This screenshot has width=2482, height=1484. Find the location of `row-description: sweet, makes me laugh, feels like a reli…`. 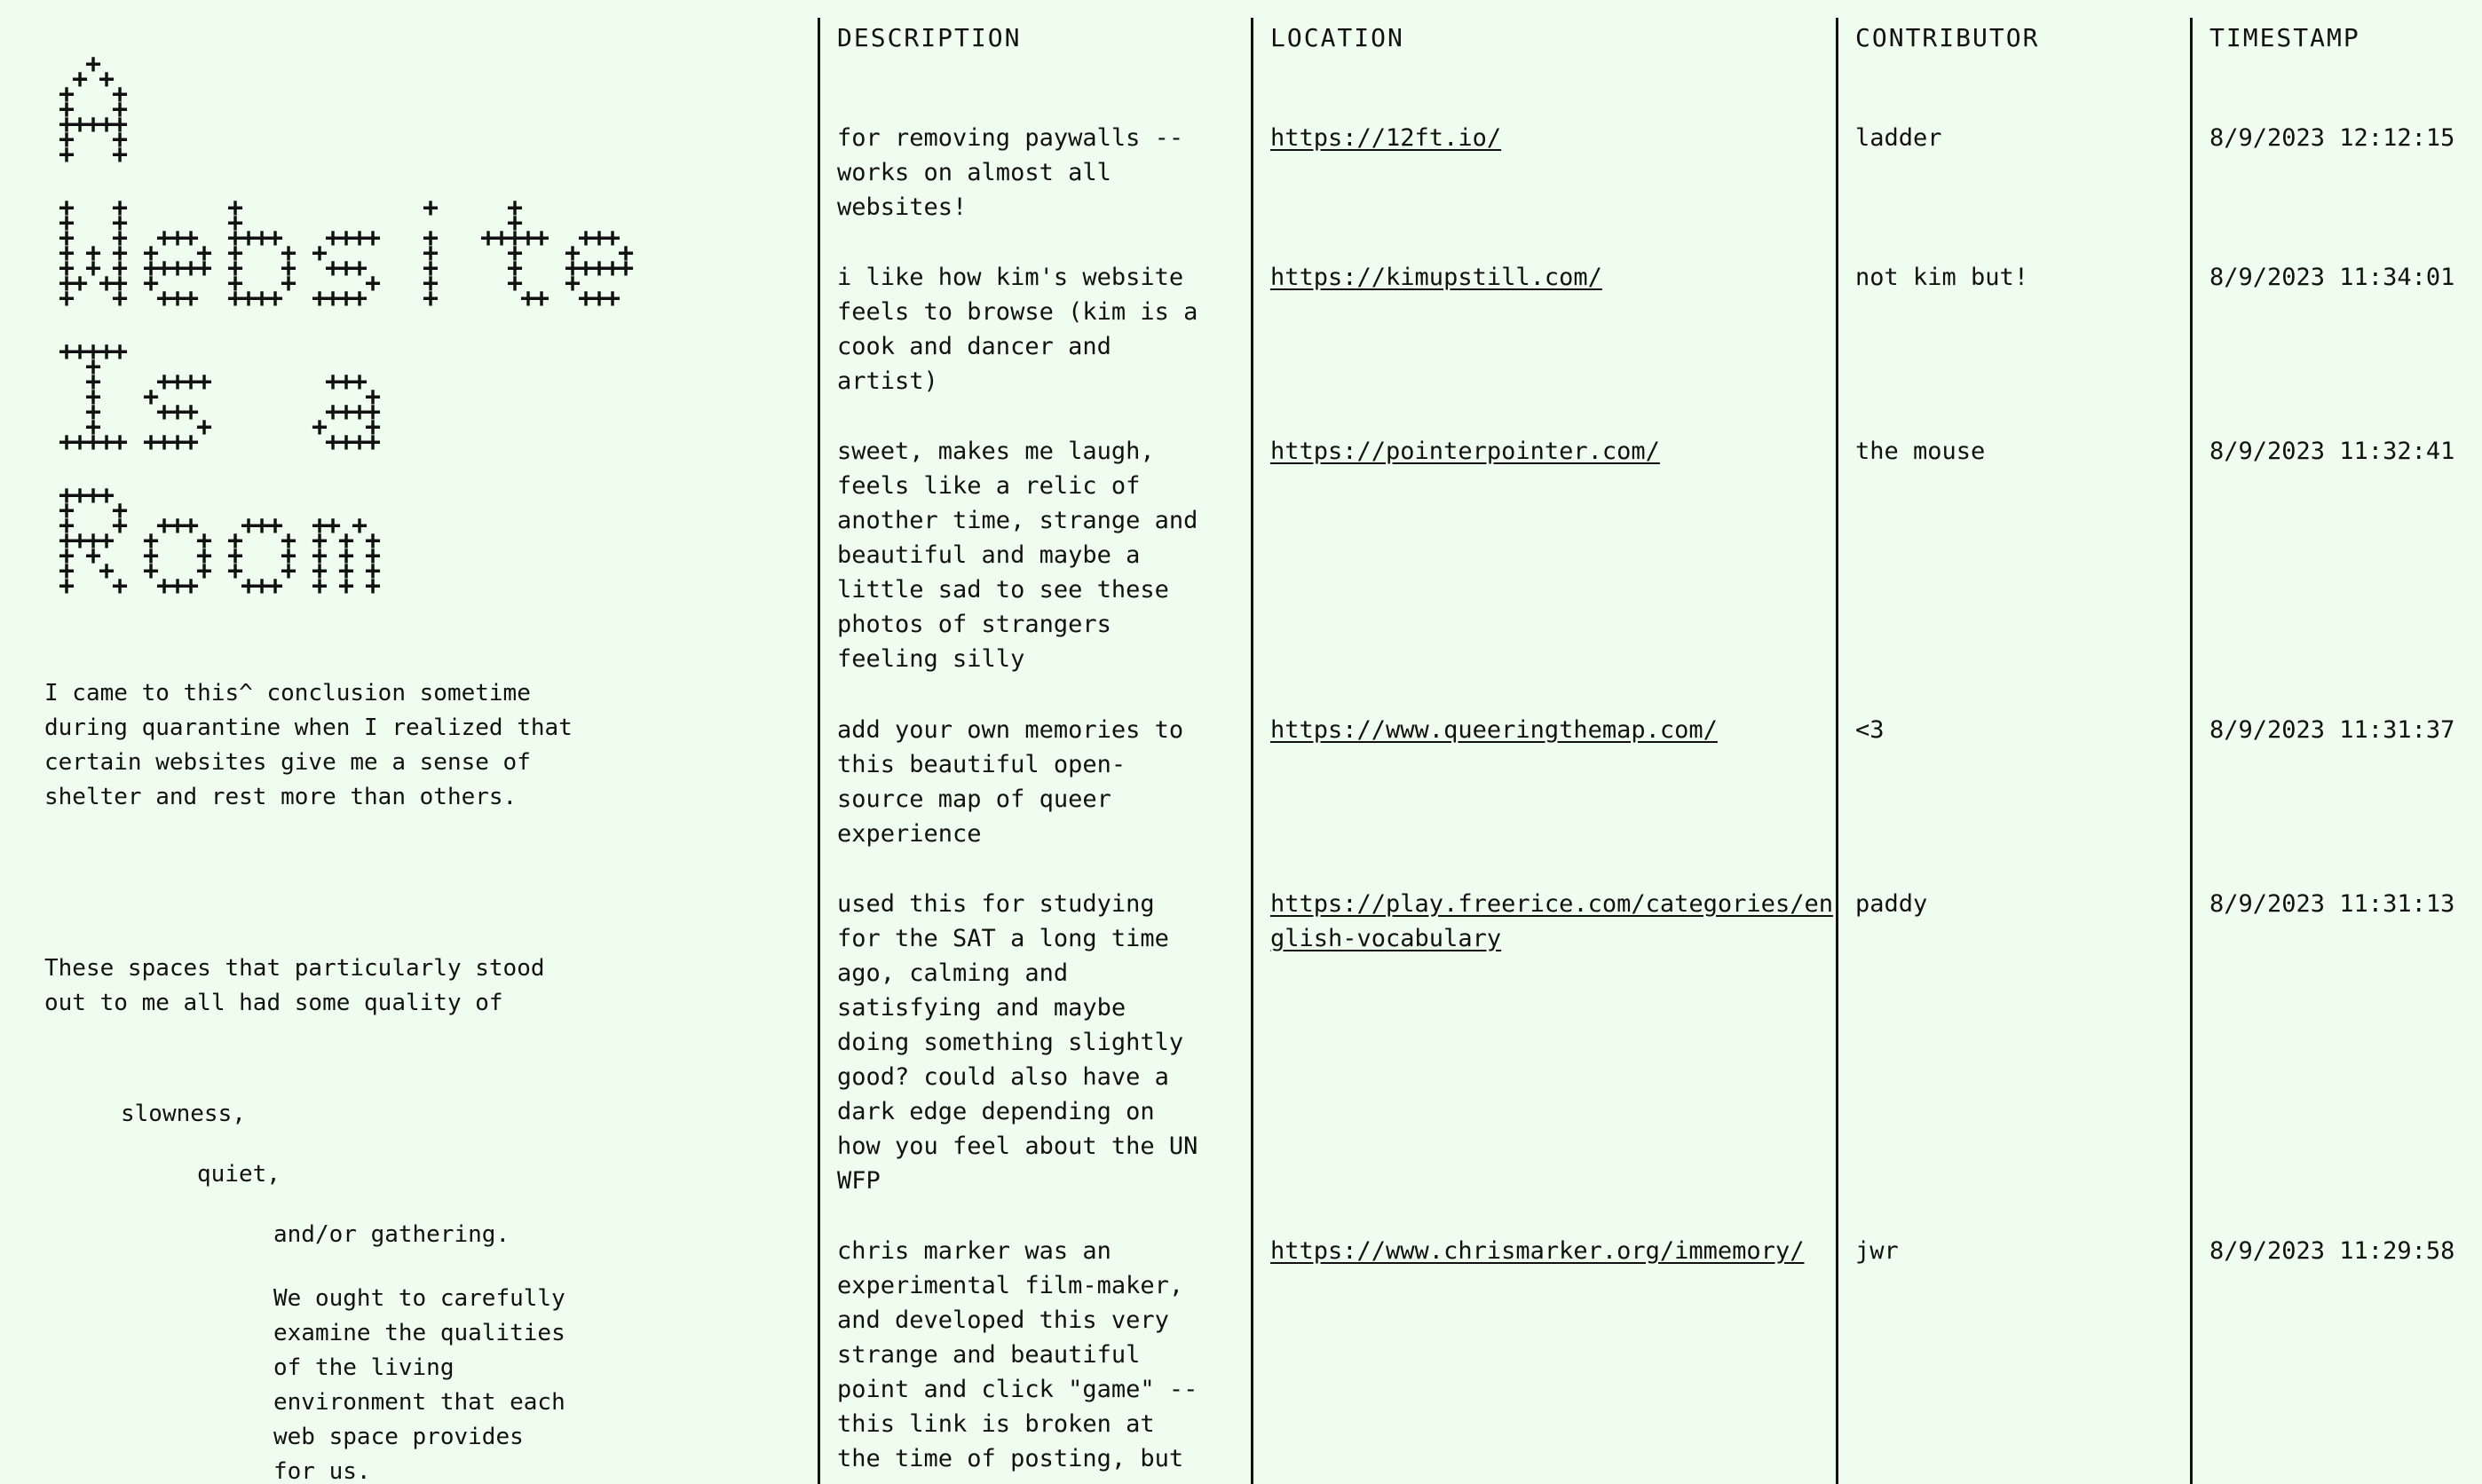

row-description: sweet, makes me laugh, feels like a reli… is located at coordinates (1018, 556).